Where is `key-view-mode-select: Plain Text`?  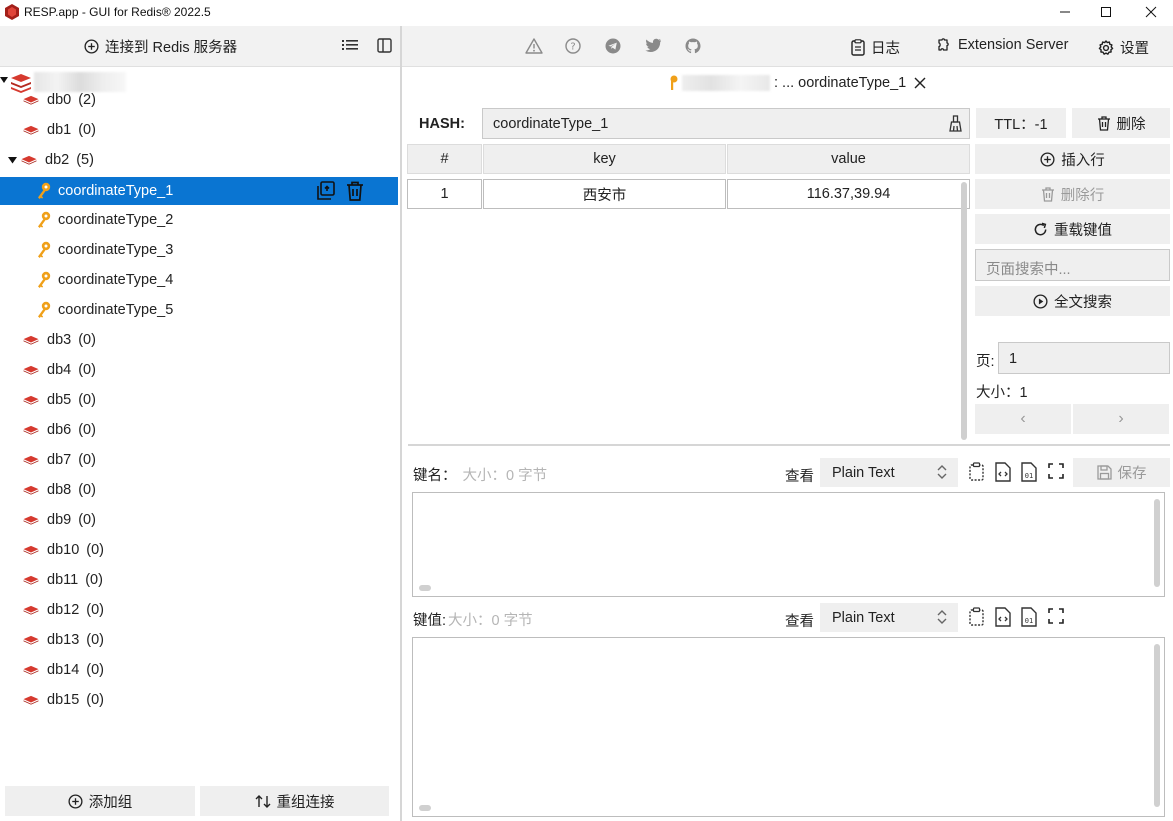
key-view-mode-select: Plain Text is located at coordinates (889, 472).